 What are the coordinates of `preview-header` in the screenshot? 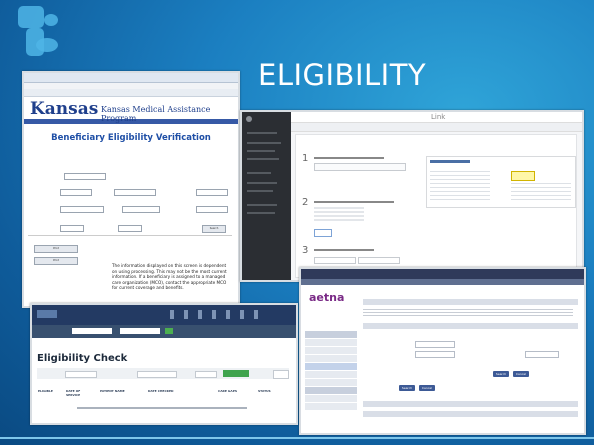 It's located at (450, 161).